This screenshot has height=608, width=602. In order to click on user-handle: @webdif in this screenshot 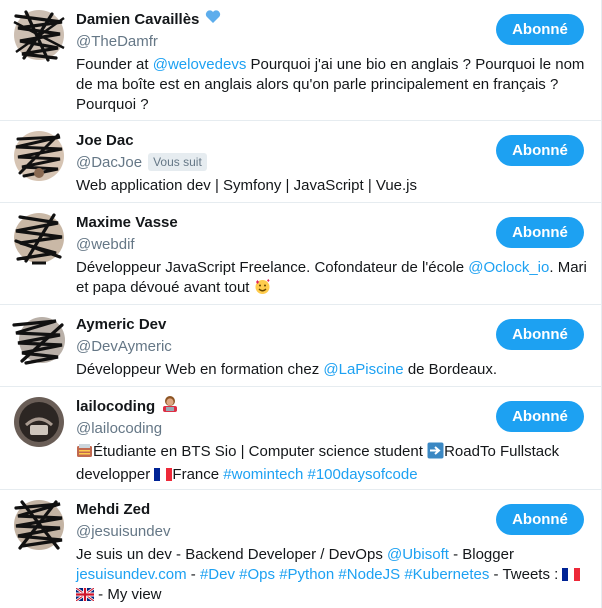, I will do `click(105, 244)`.